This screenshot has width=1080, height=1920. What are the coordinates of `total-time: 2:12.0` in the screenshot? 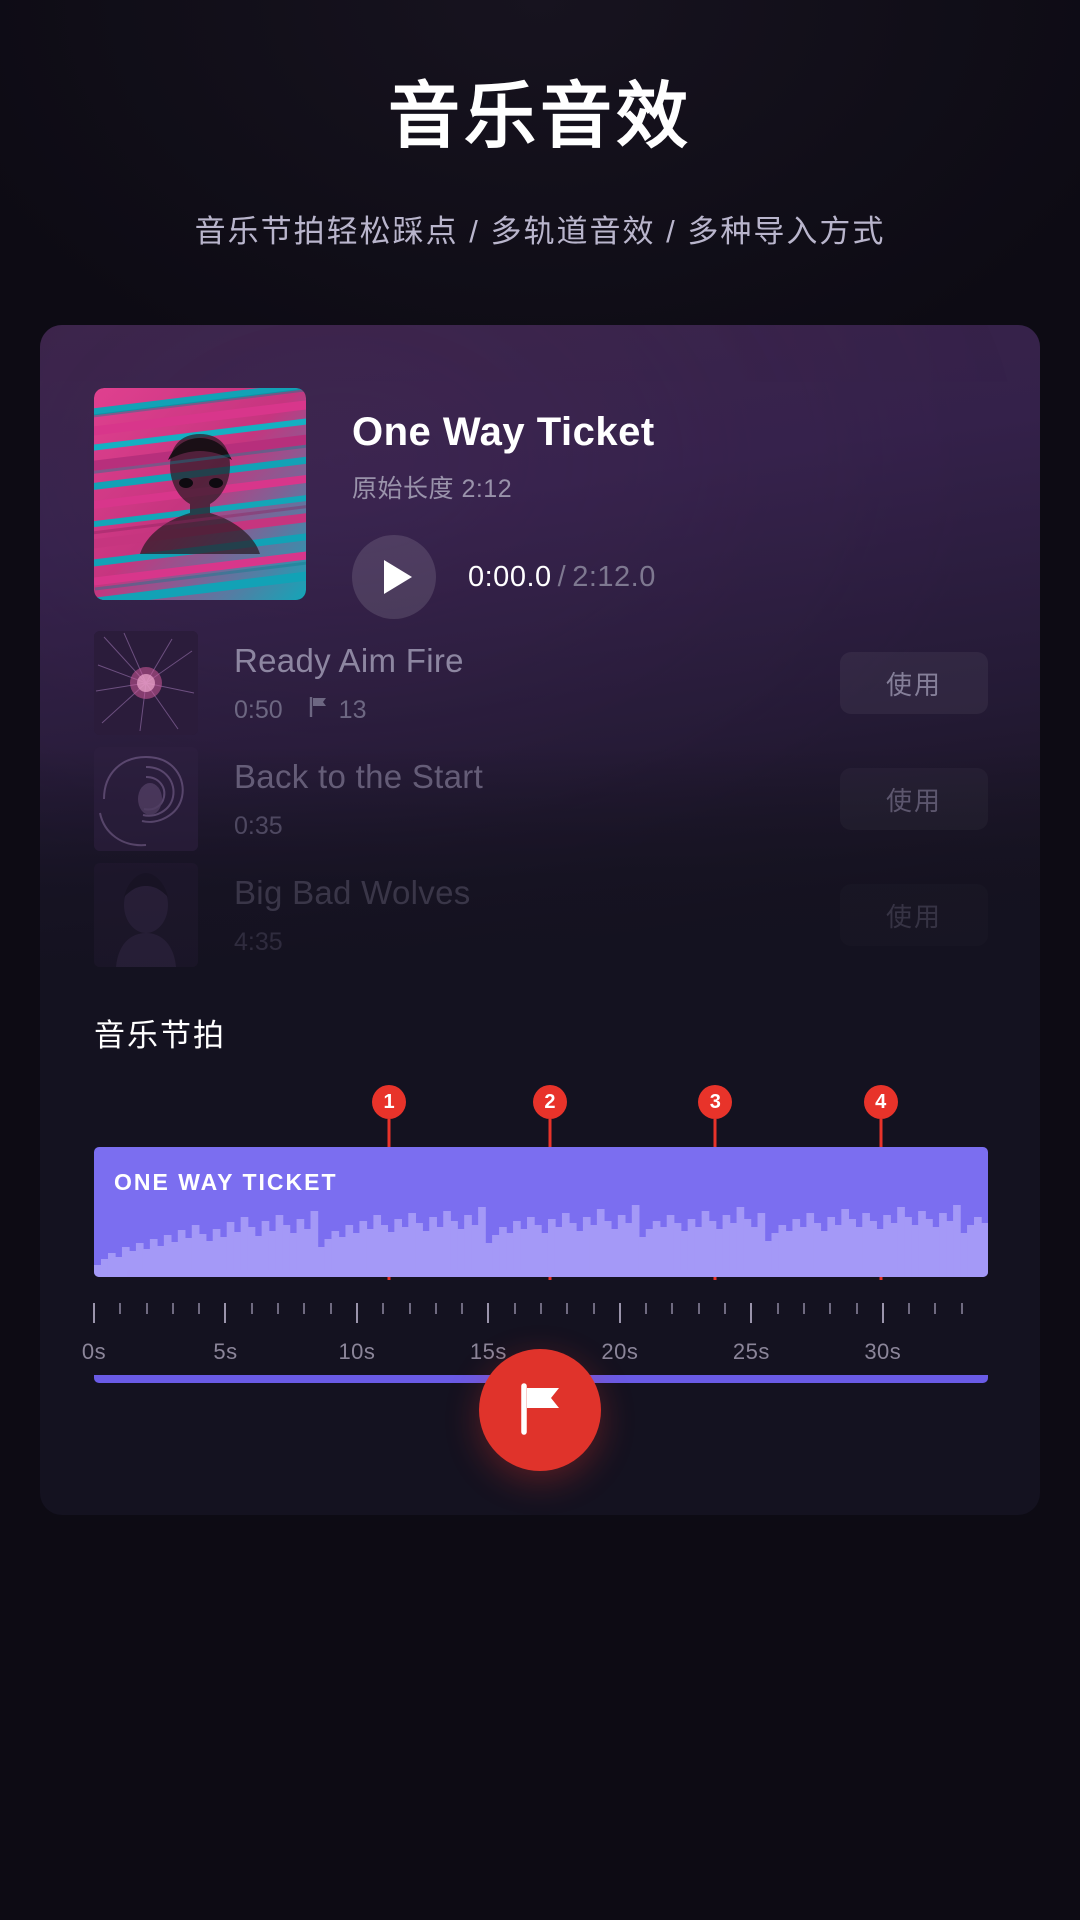 It's located at (614, 576).